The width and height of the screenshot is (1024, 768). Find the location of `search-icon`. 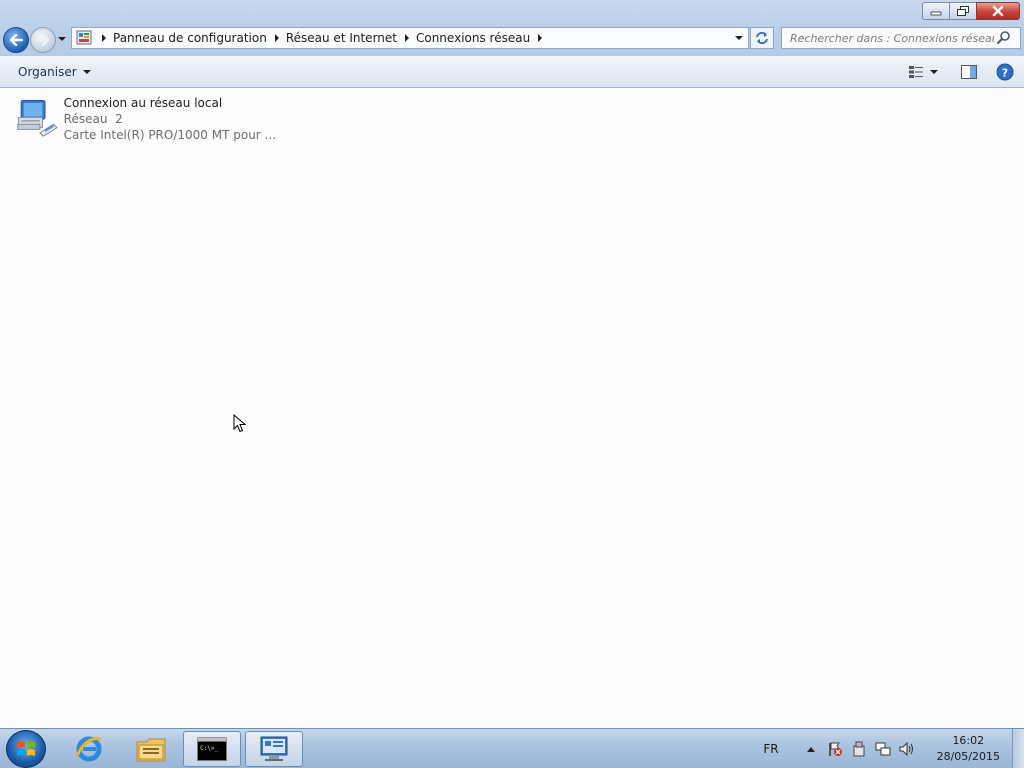

search-icon is located at coordinates (1004, 38).